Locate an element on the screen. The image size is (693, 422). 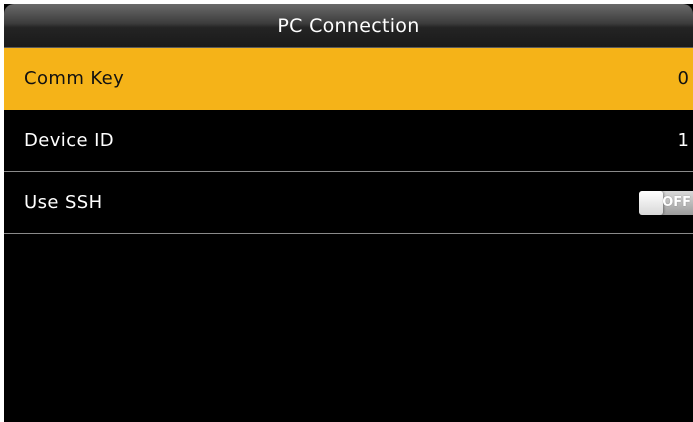
toggle-state-label: OFF is located at coordinates (676, 202).